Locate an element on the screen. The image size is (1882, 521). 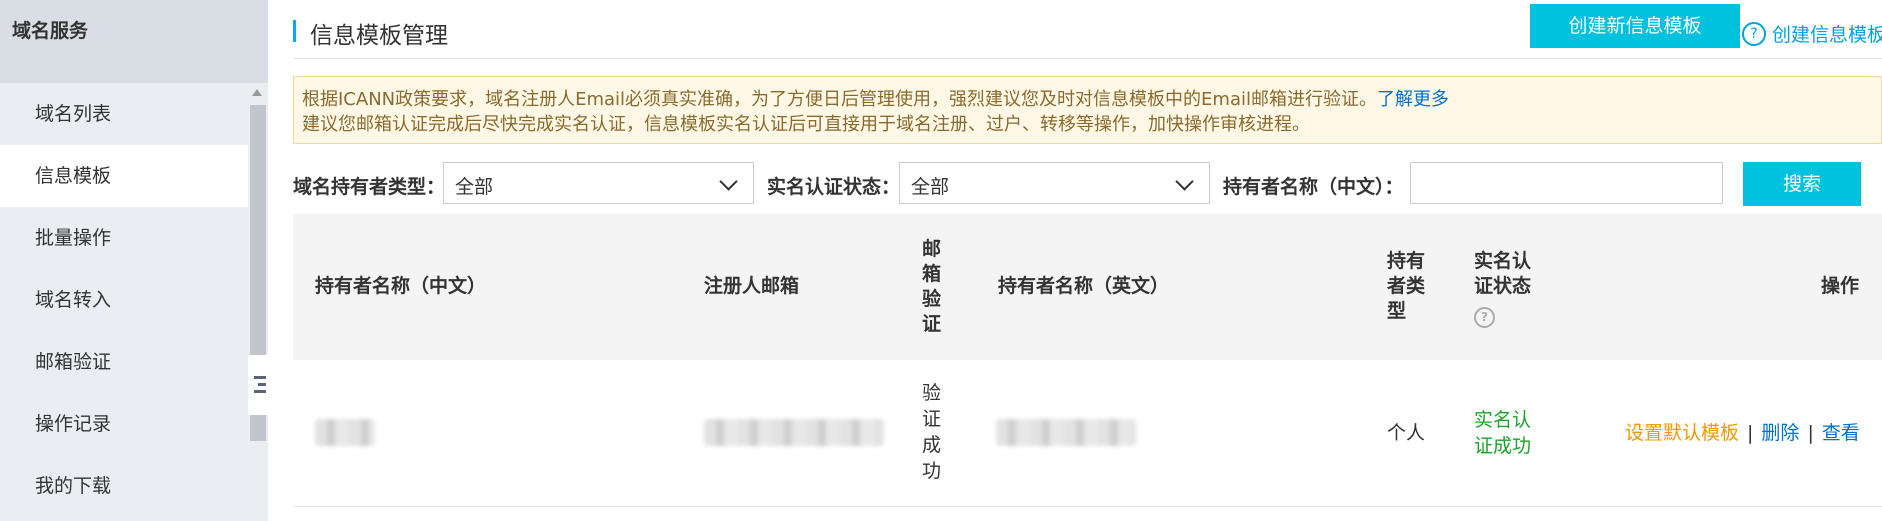
title-divider is located at coordinates (1087, 58).